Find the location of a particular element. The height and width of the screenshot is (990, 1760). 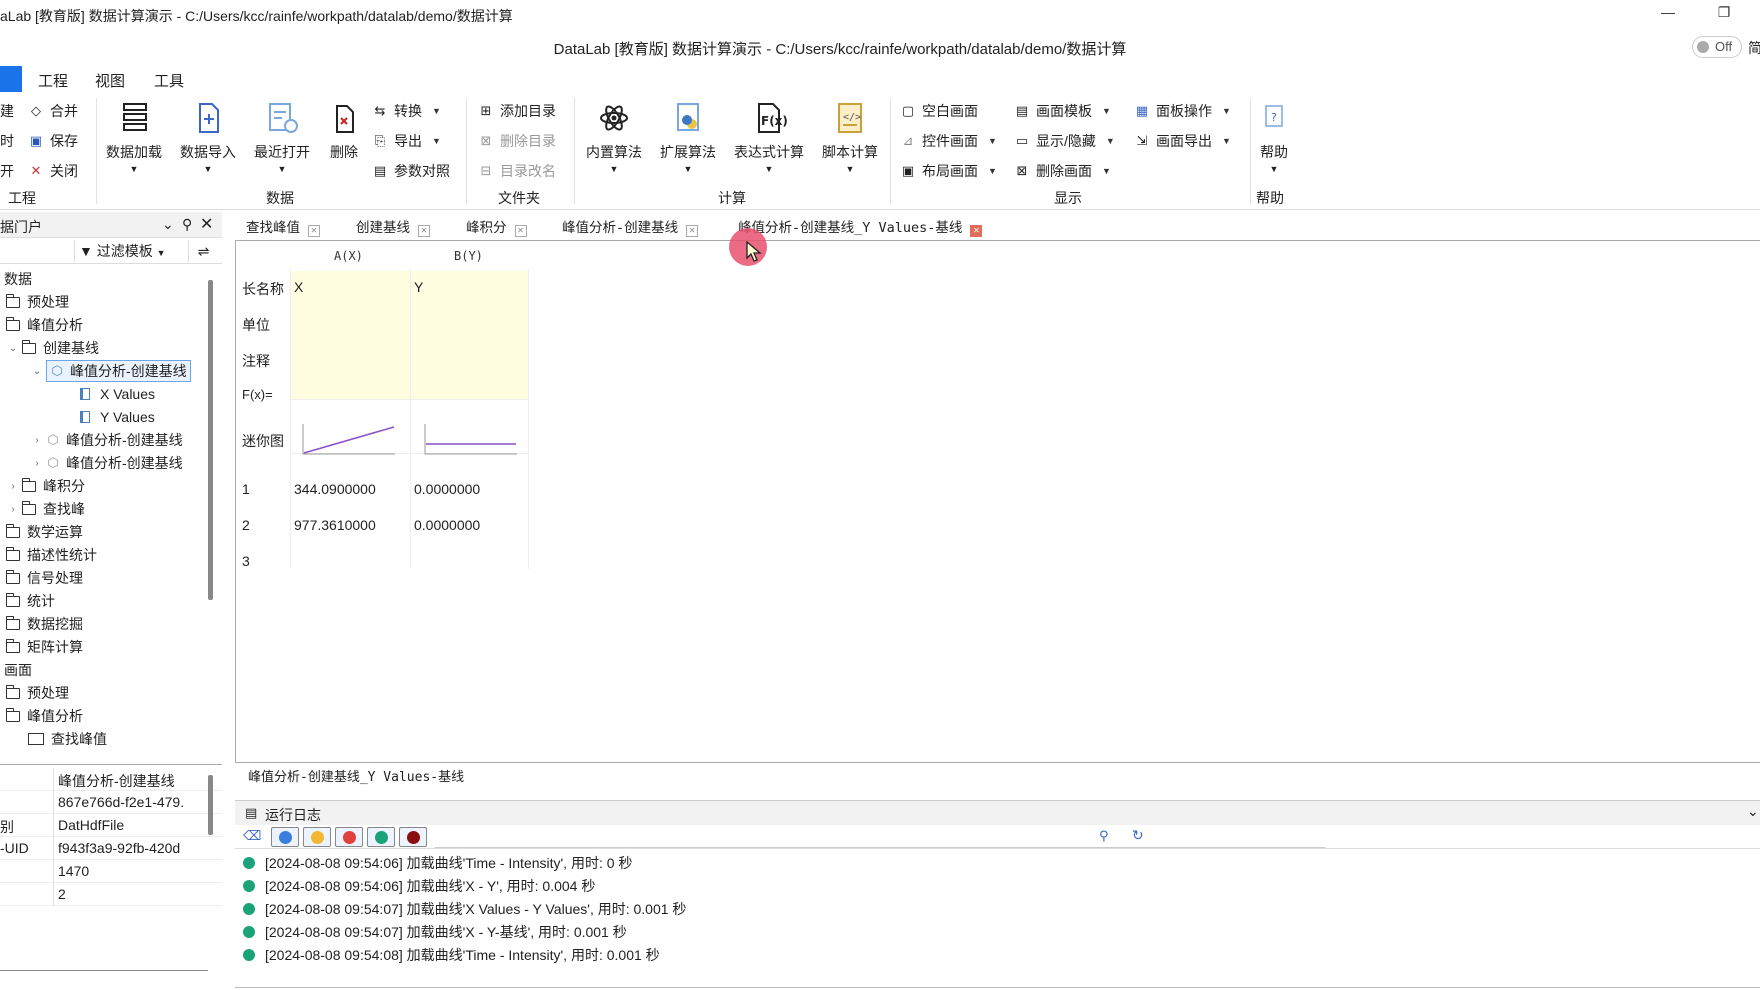

merge-button: ◇ 合并 is located at coordinates (53, 111).